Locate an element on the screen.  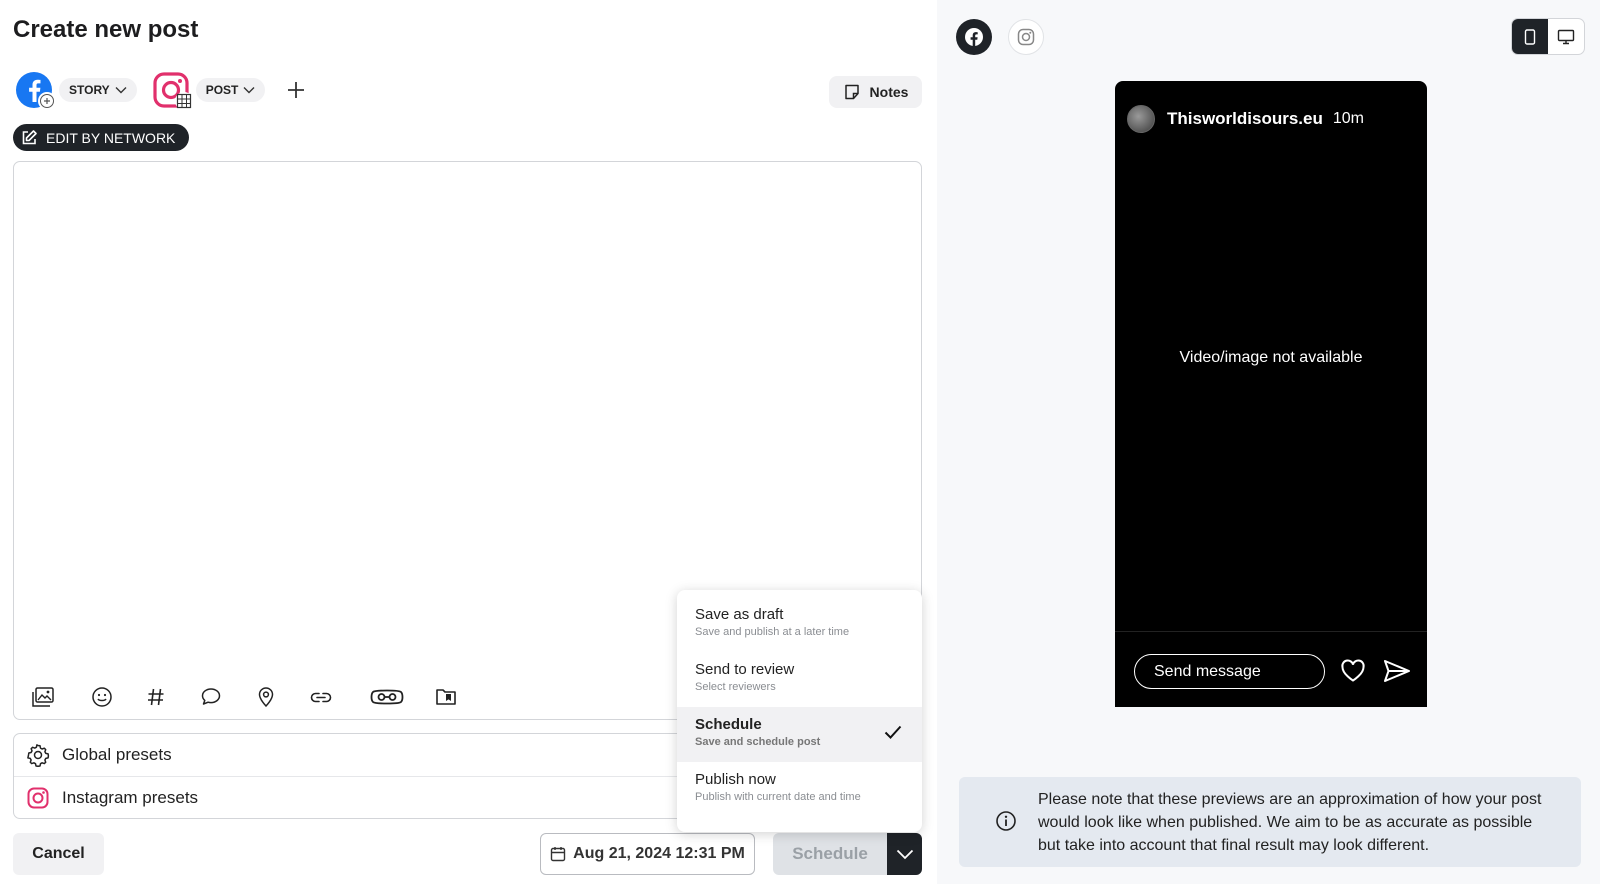
device-toggle is located at coordinates (1548, 36).